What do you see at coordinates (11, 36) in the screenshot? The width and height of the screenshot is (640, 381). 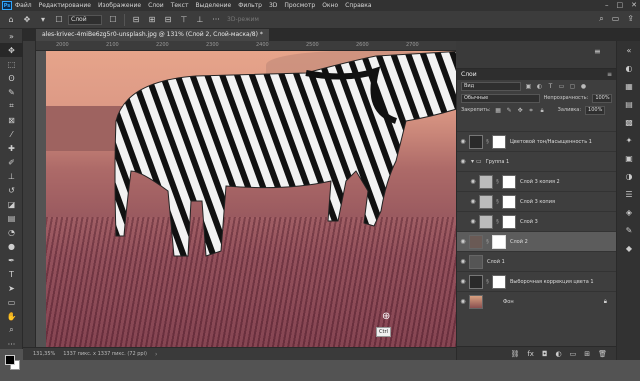 I see `collapse-toolbar-icon: »` at bounding box center [11, 36].